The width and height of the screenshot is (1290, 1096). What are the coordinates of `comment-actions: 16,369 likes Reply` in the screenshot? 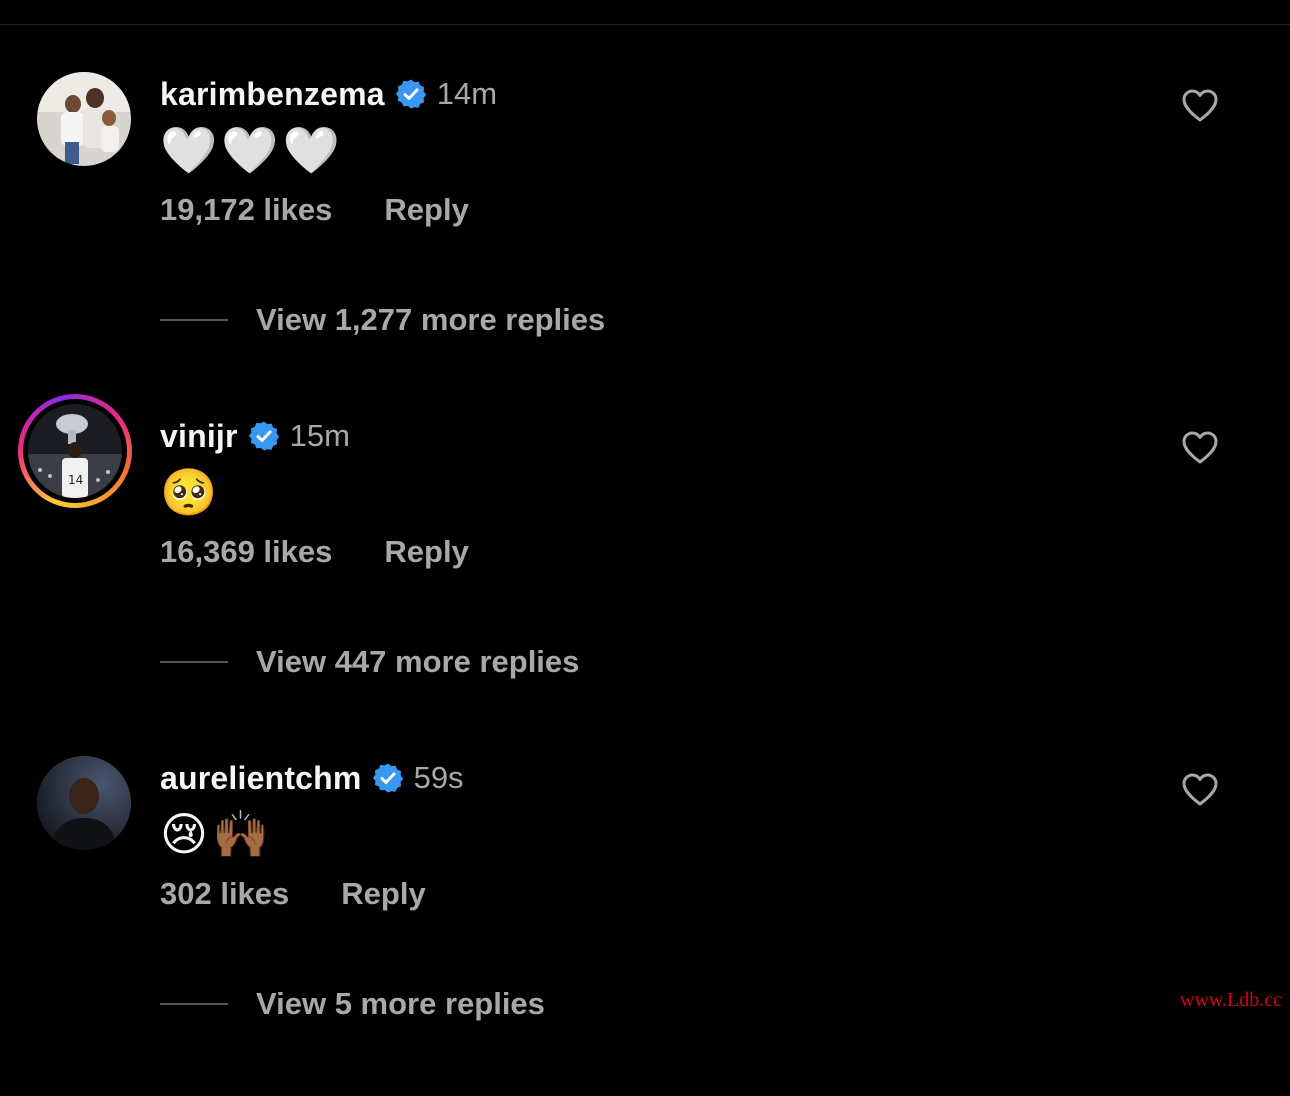 It's located at (314, 552).